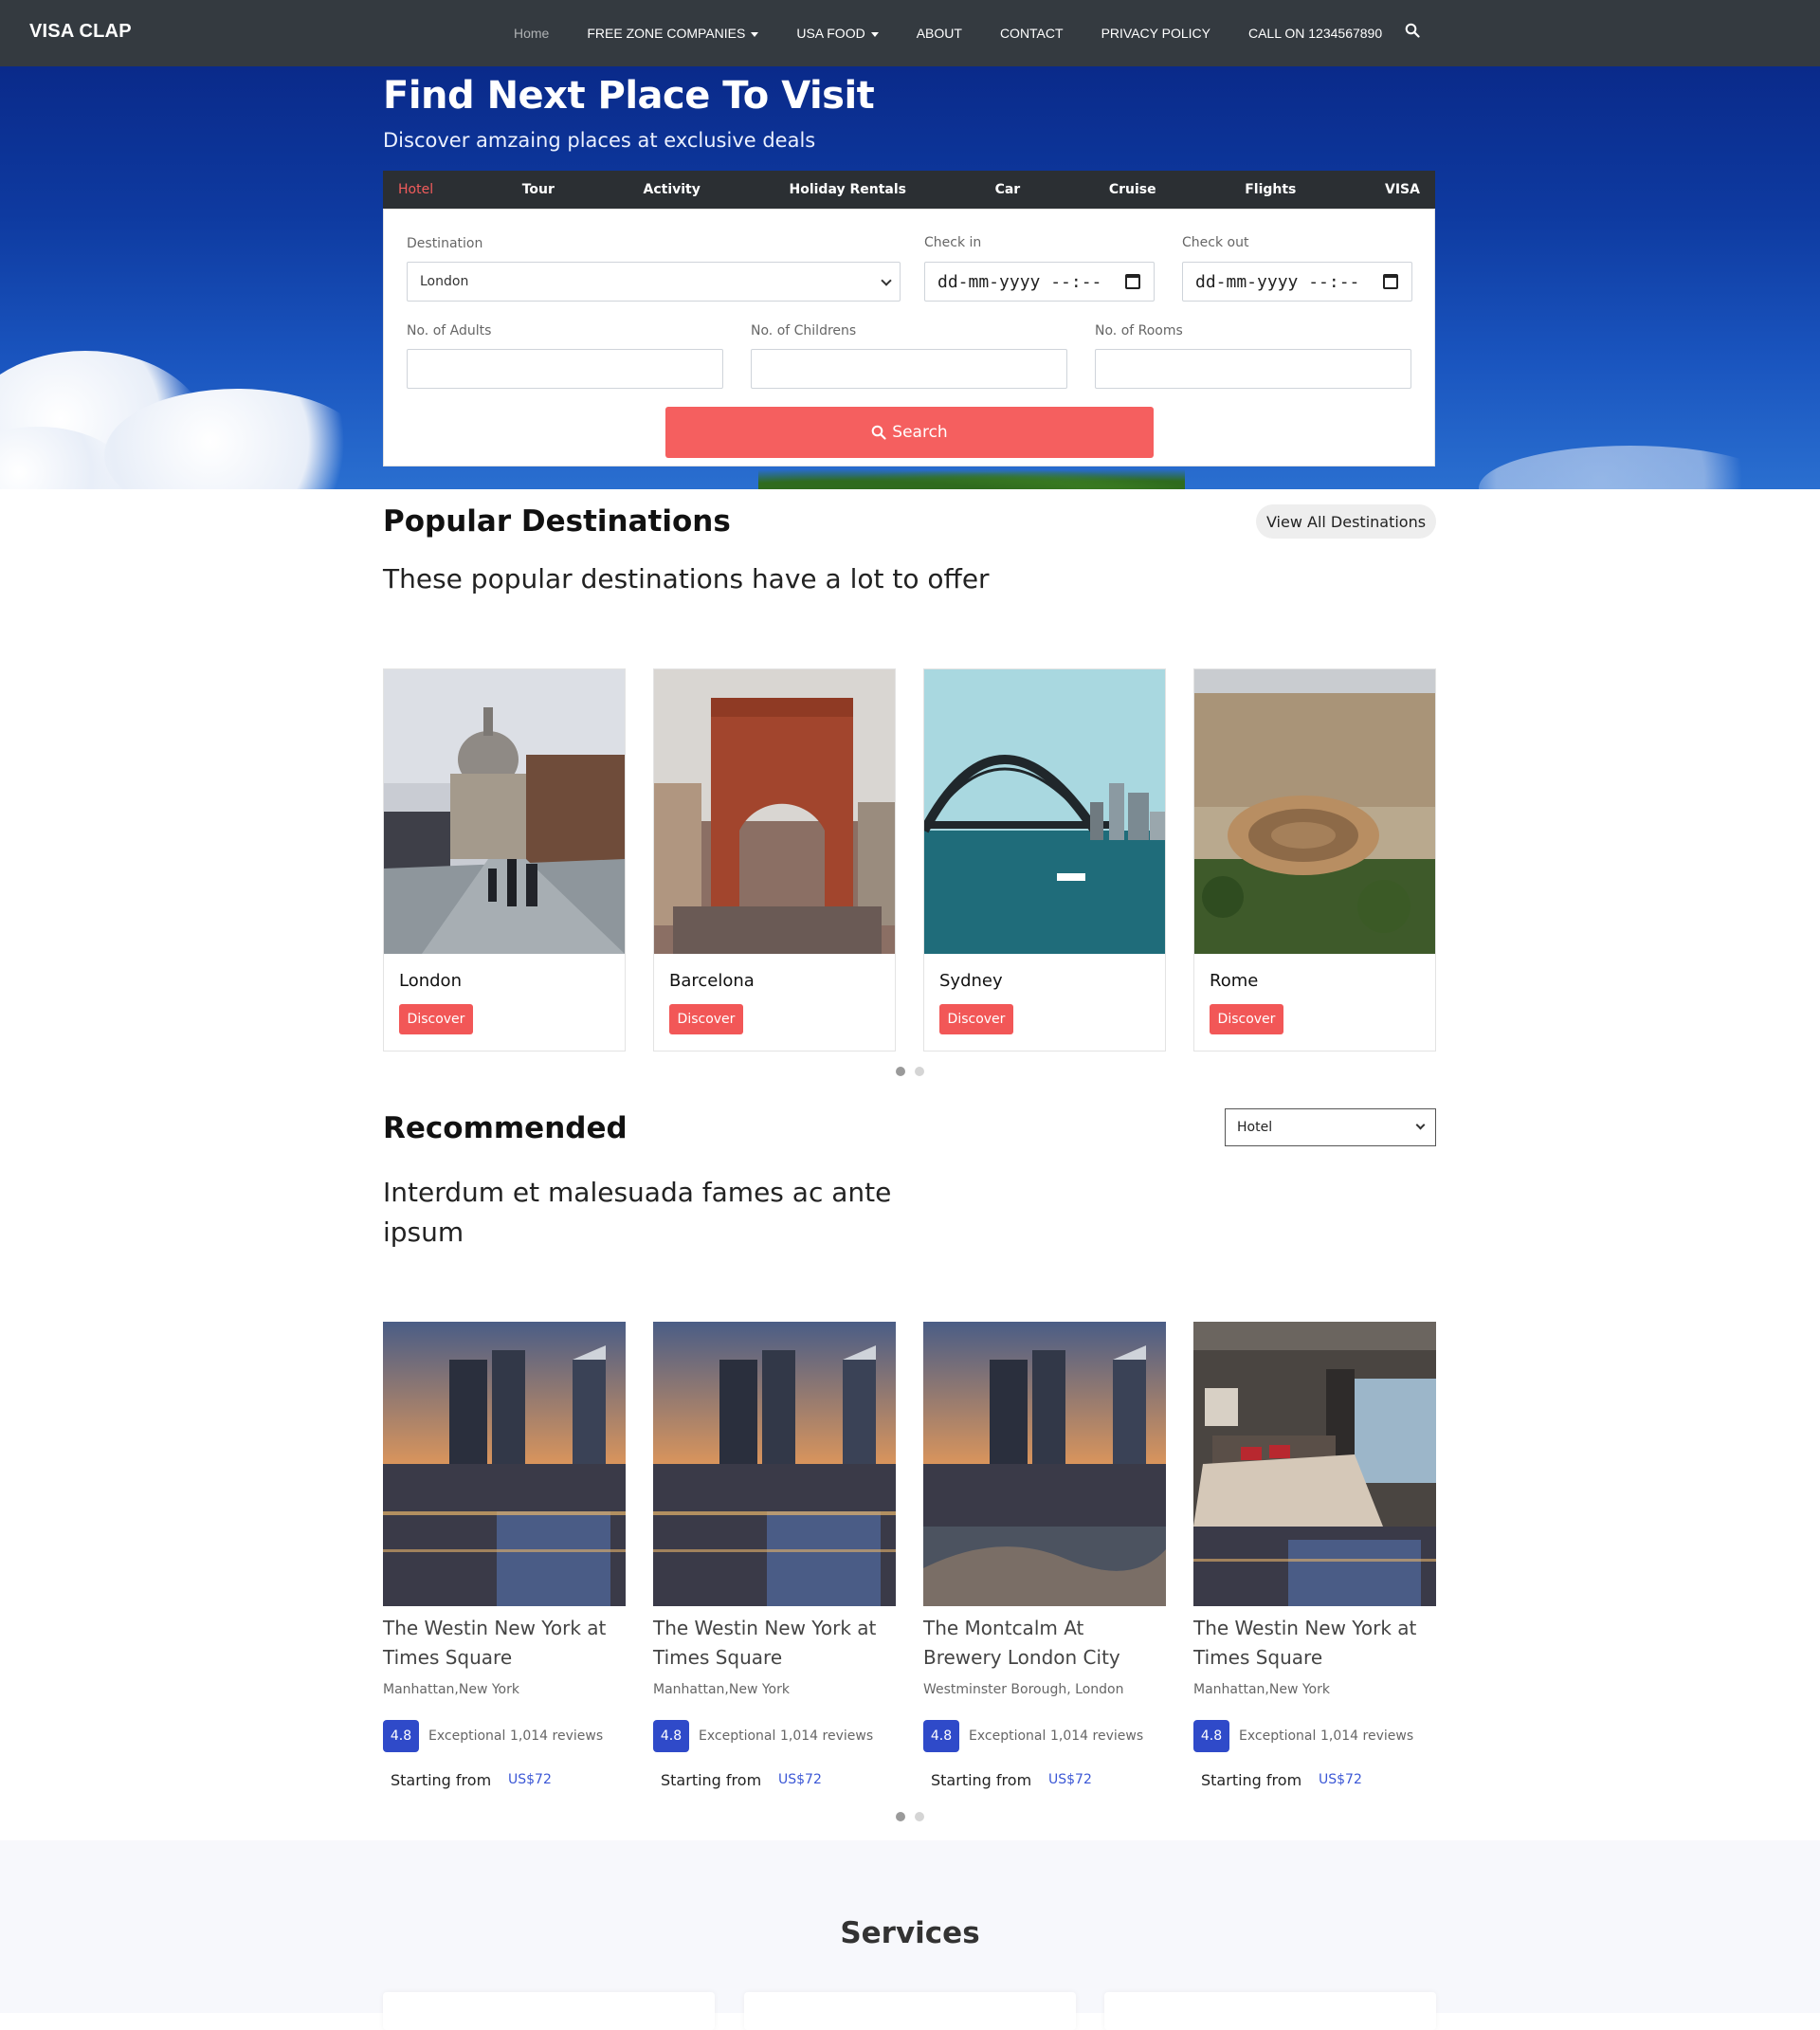  I want to click on nav-usa-food: USA FOOD, so click(837, 33).